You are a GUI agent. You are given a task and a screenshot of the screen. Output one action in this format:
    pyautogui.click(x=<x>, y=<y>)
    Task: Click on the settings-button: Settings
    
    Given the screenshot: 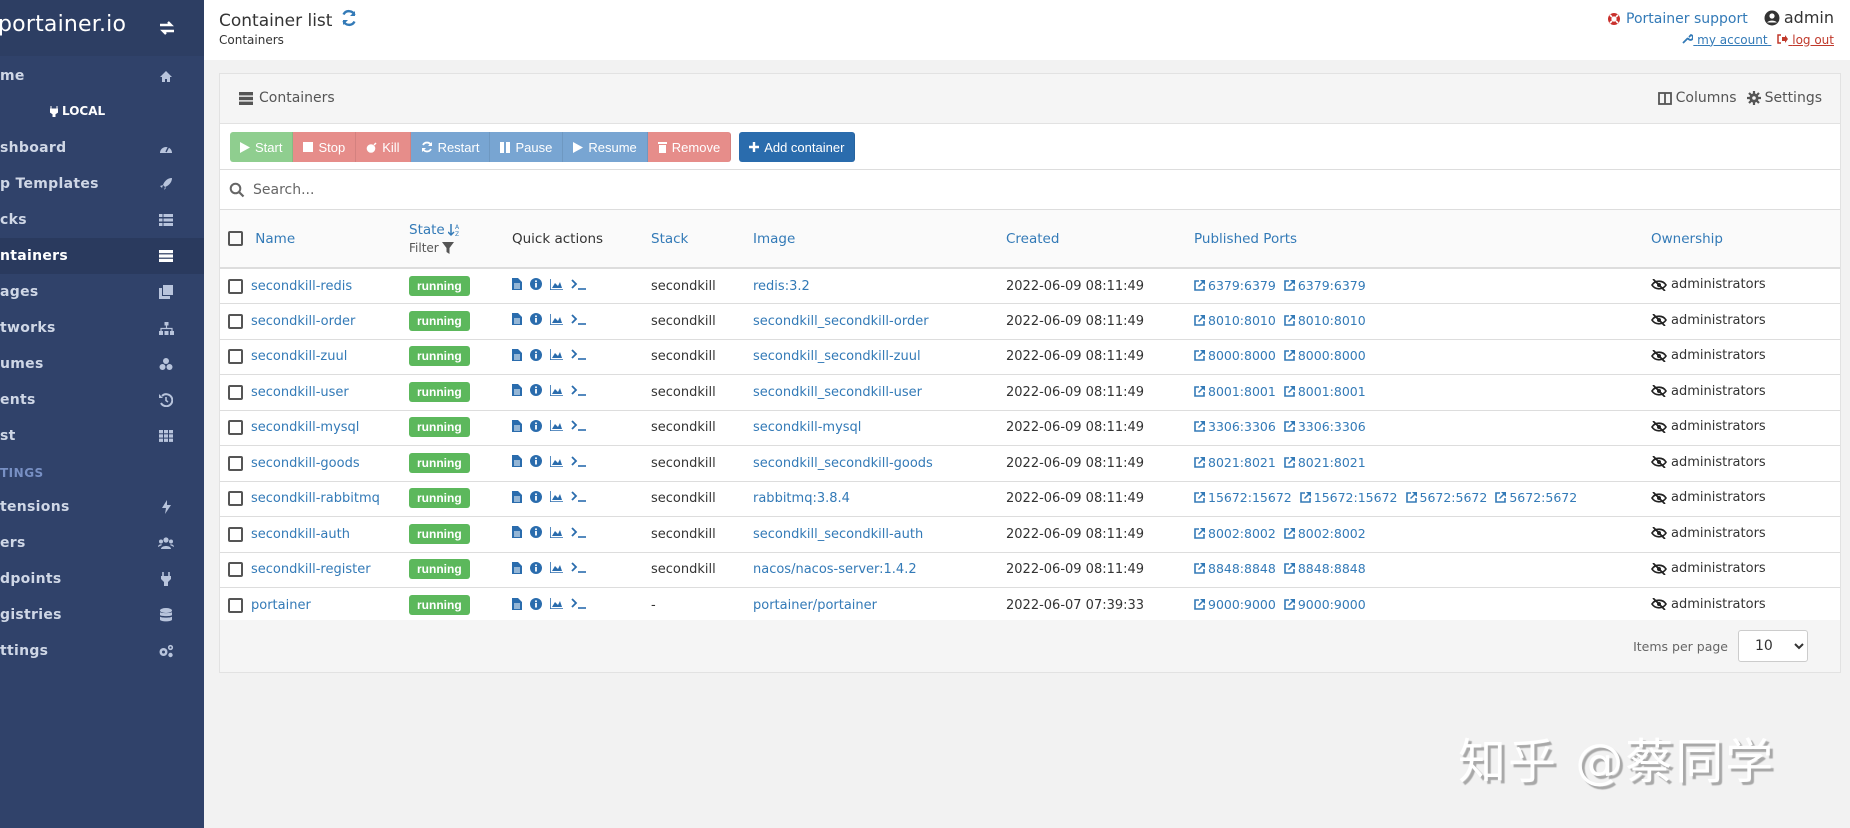 What is the action you would take?
    pyautogui.click(x=1784, y=98)
    